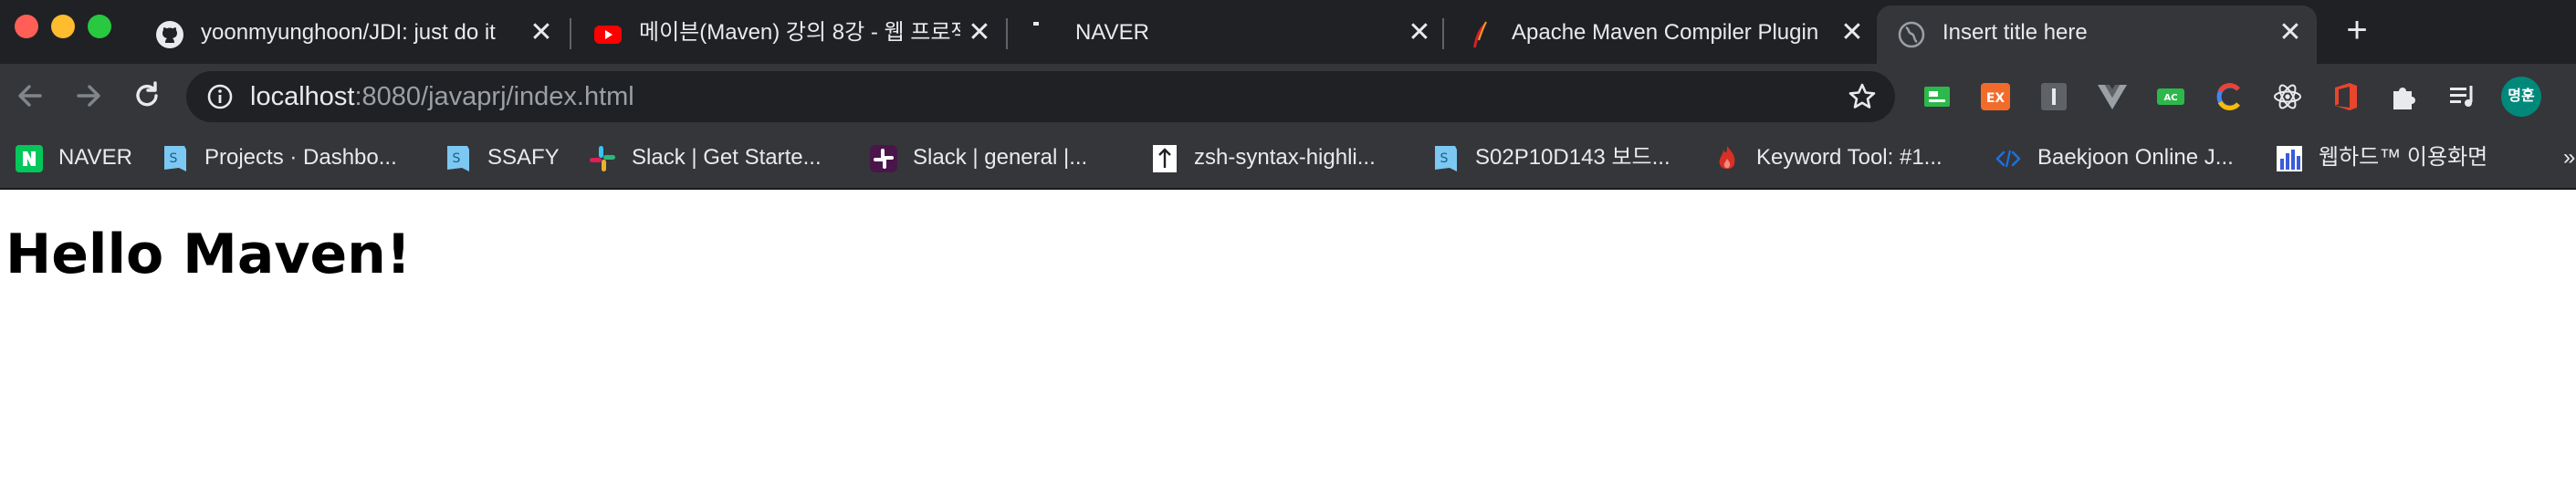 The height and width of the screenshot is (498, 2576). Describe the element at coordinates (169, 35) in the screenshot. I see `github-icon` at that location.